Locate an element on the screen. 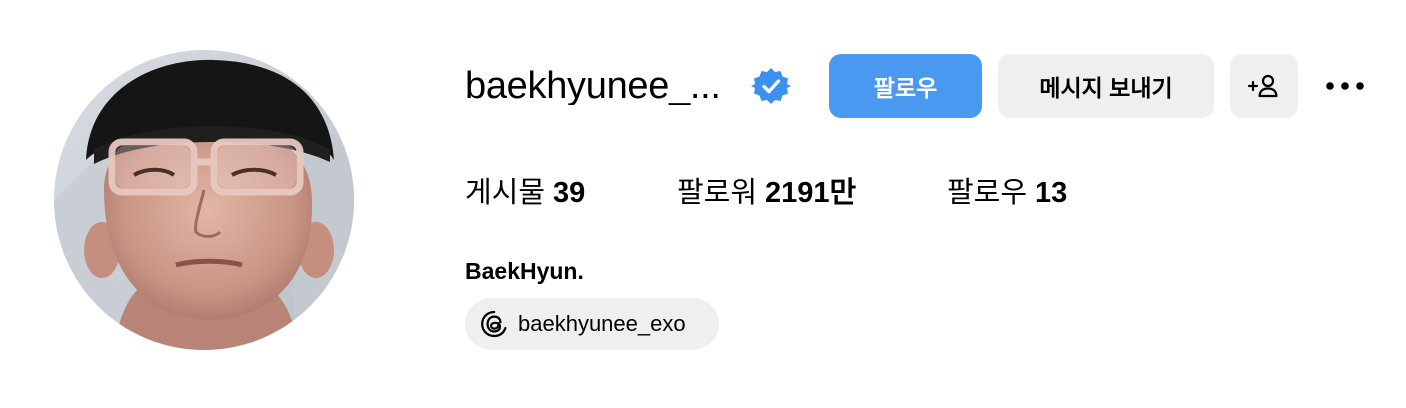  profile-header: baekhyunee_... 팔로우 메시지 보내기 is located at coordinates (914, 86).